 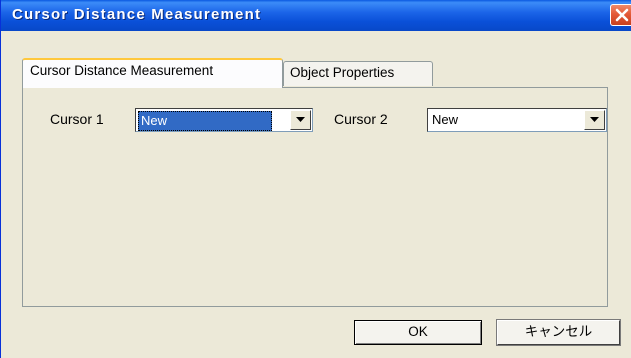 I want to click on window-title: Cursor Distance Measurement, so click(x=137, y=14).